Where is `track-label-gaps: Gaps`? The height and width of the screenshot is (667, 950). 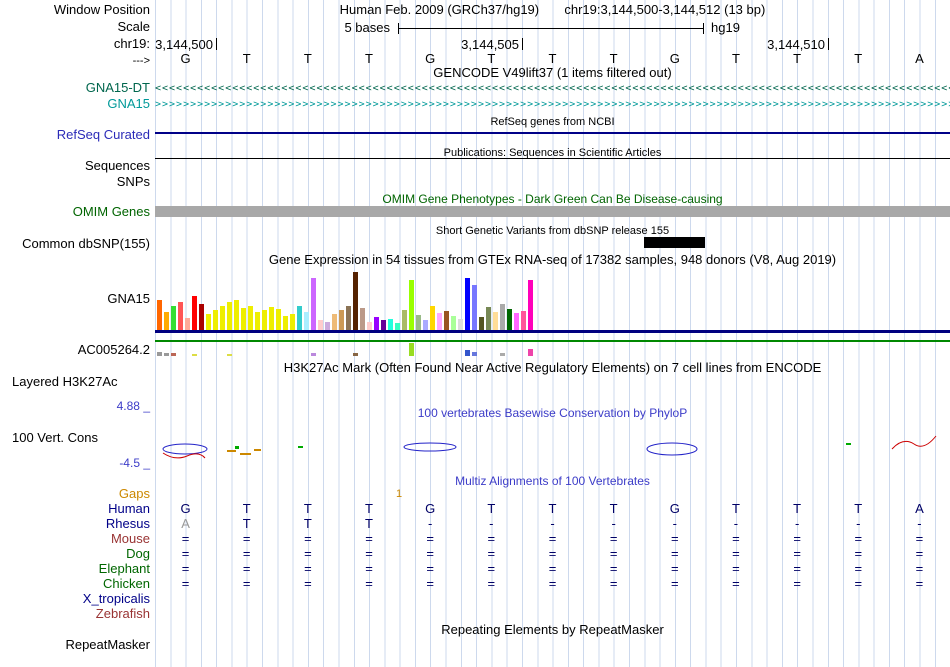
track-label-gaps: Gaps is located at coordinates (134, 494).